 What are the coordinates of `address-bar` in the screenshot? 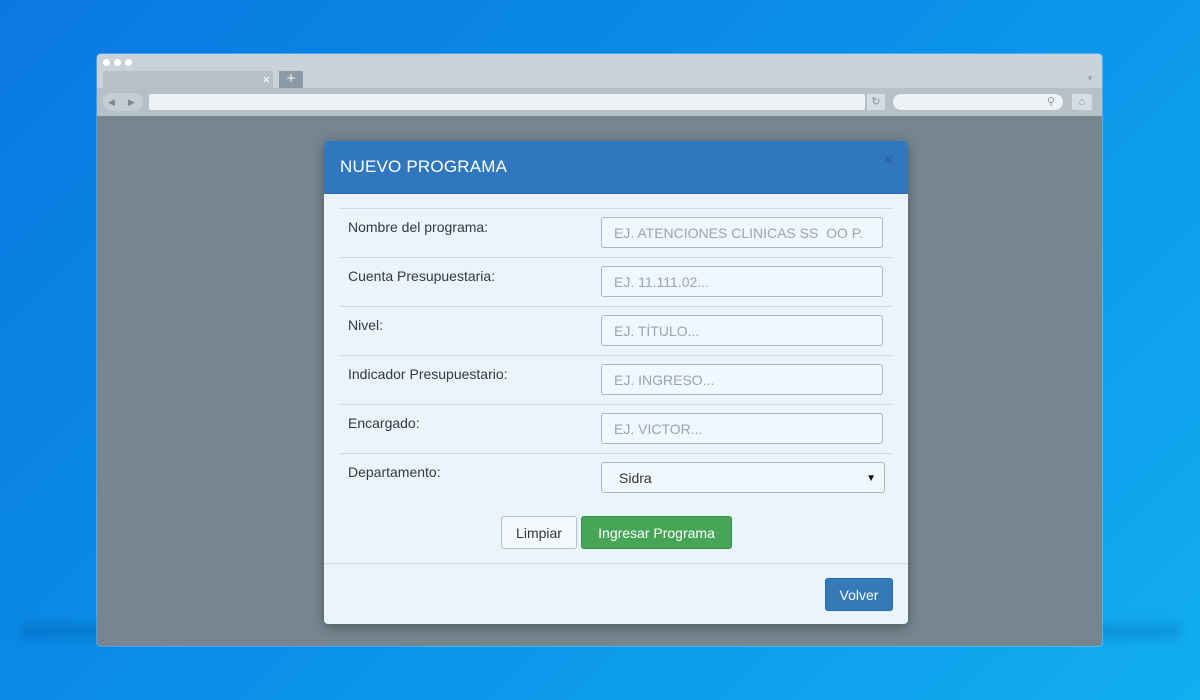 It's located at (507, 102).